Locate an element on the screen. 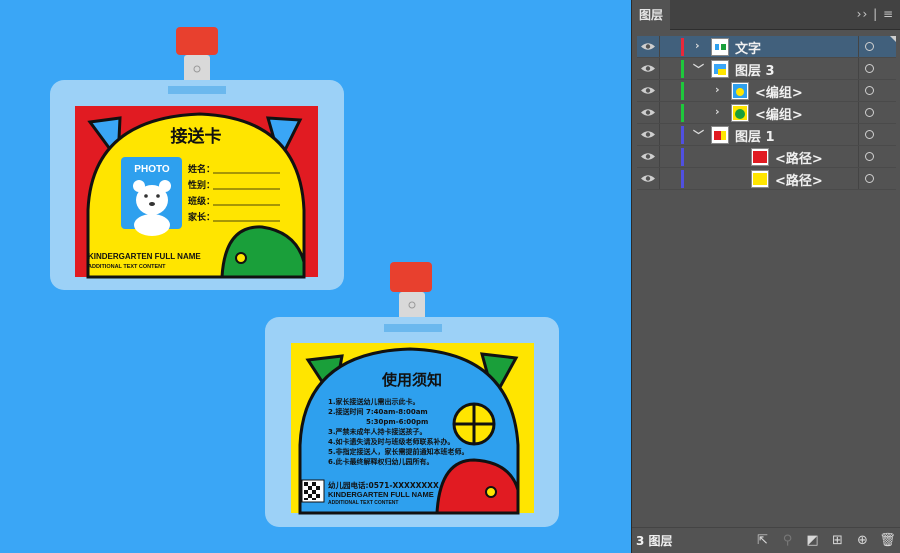 Image resolution: width=900 pixels, height=553 pixels. window-icon is located at coordinates (474, 424).